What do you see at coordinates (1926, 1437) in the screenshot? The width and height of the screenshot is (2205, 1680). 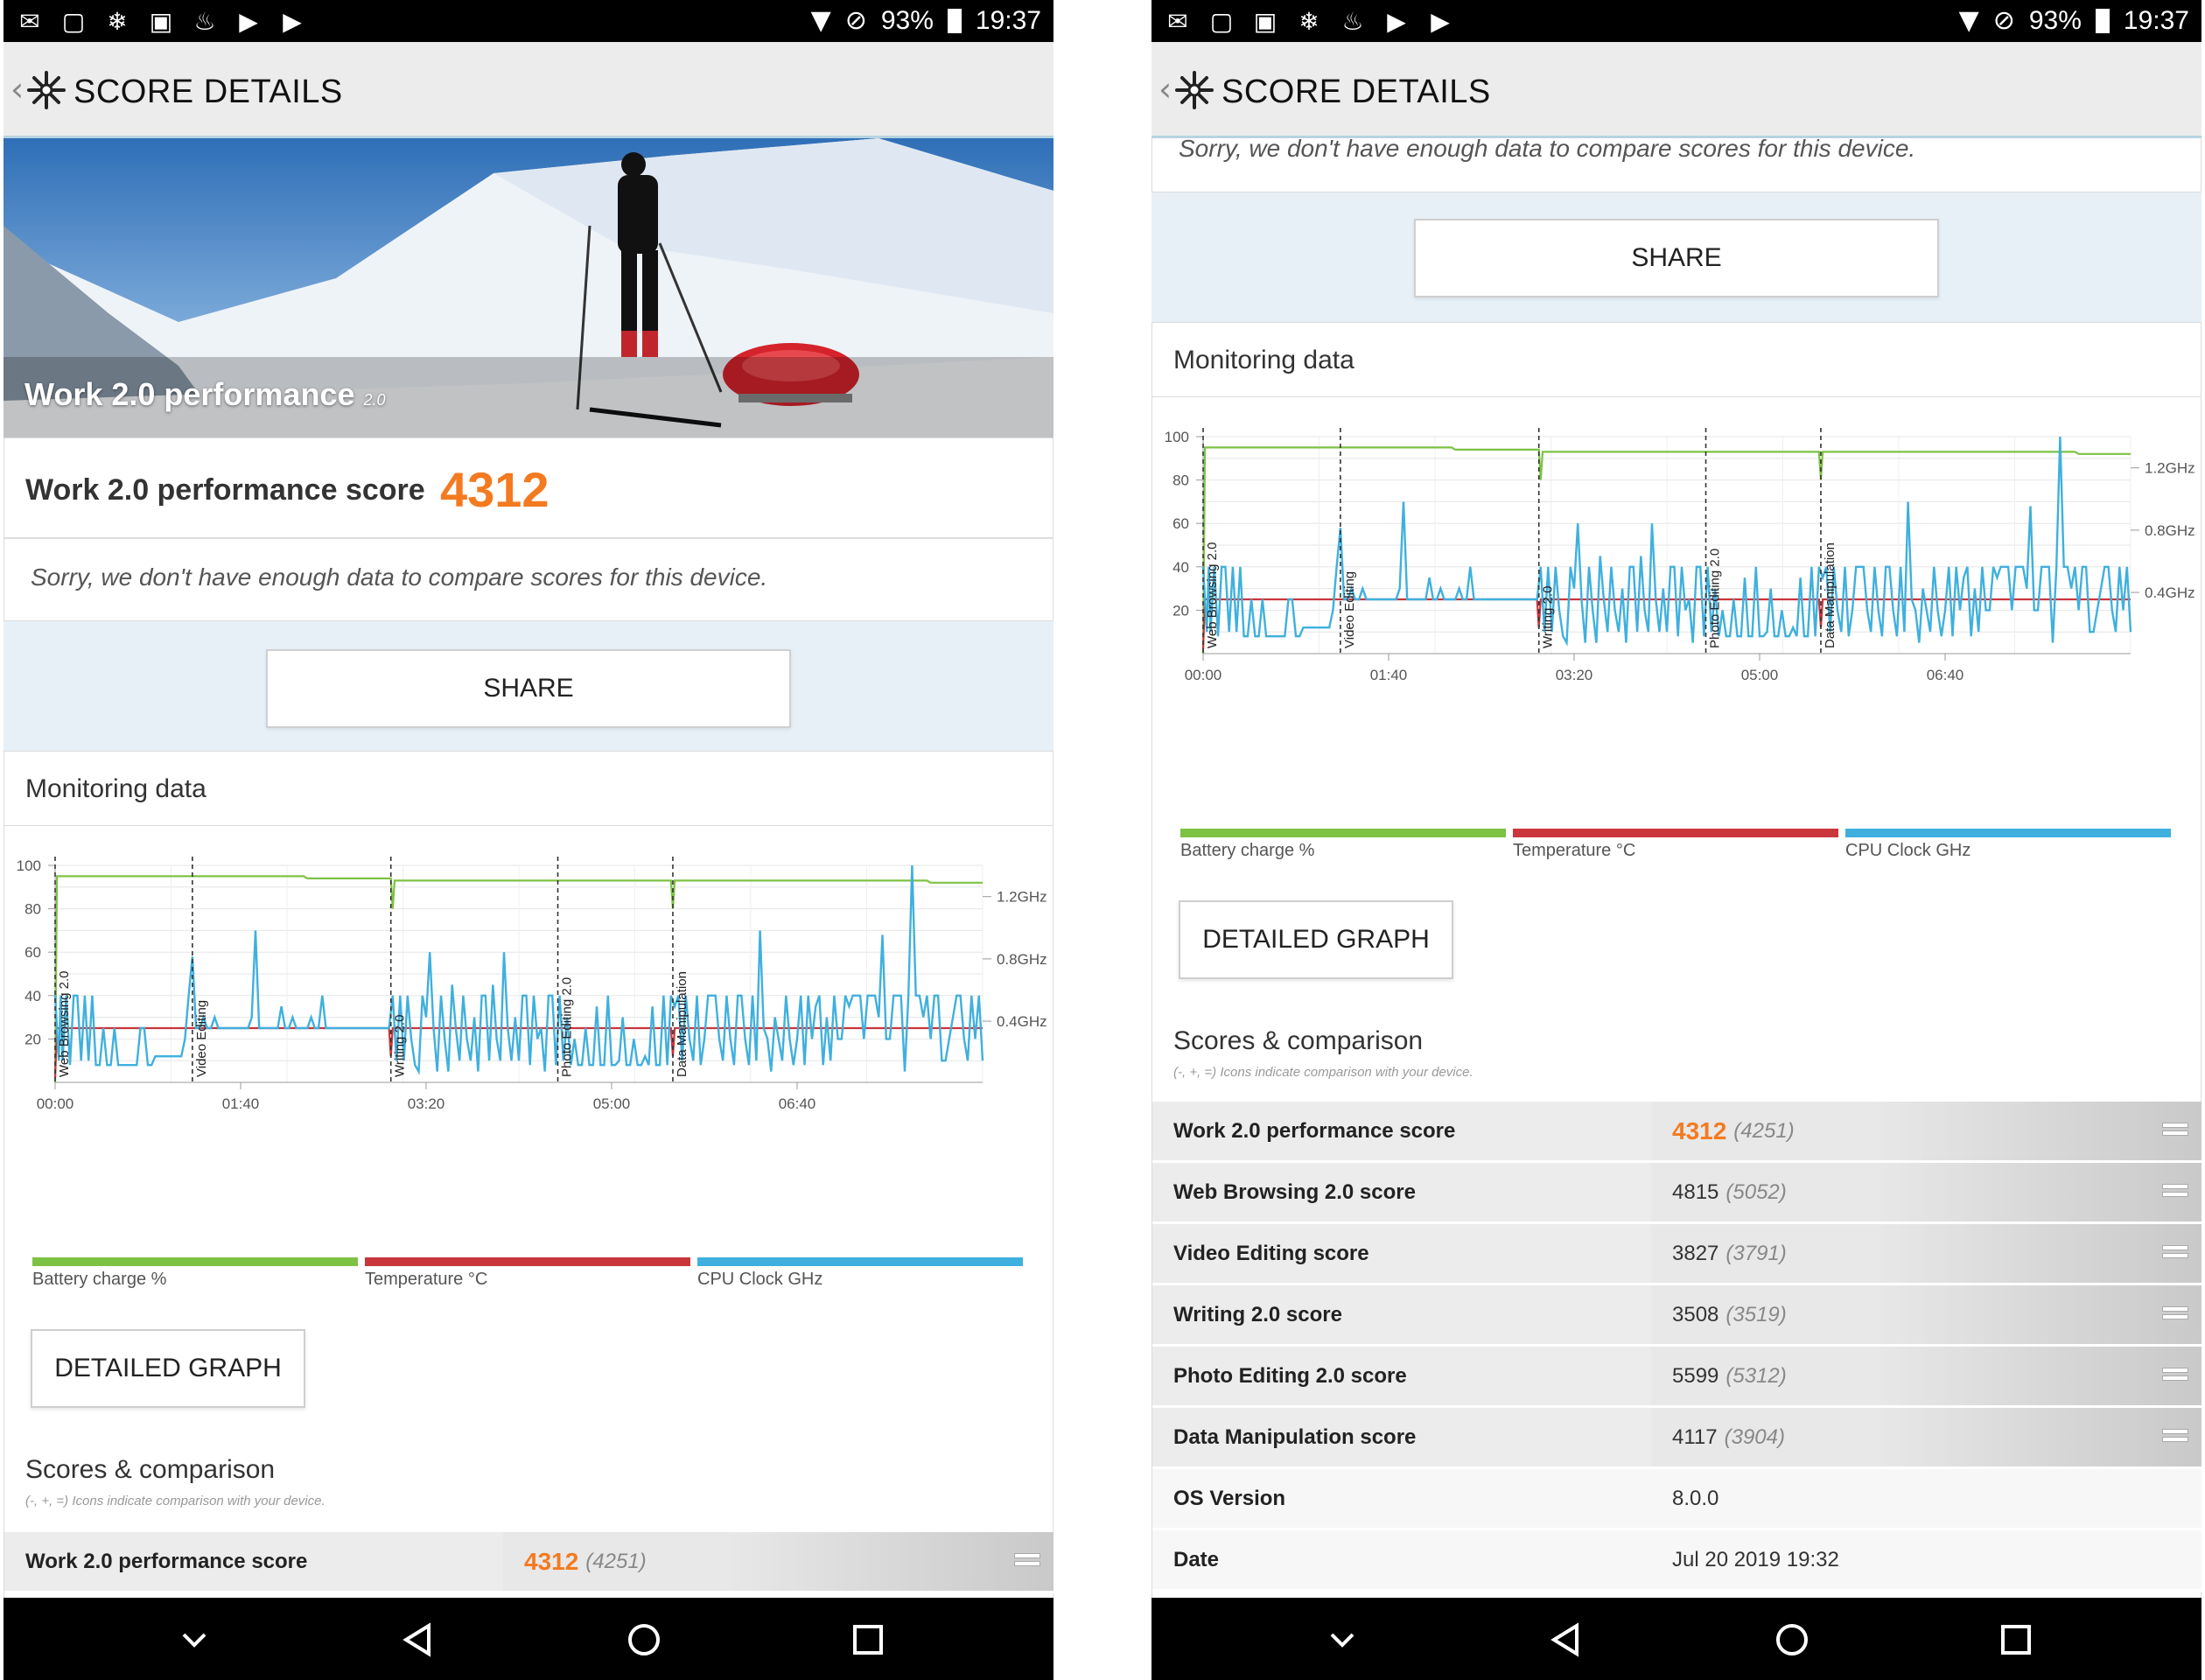 I see `row-value-cell: 4117 (3904)` at bounding box center [1926, 1437].